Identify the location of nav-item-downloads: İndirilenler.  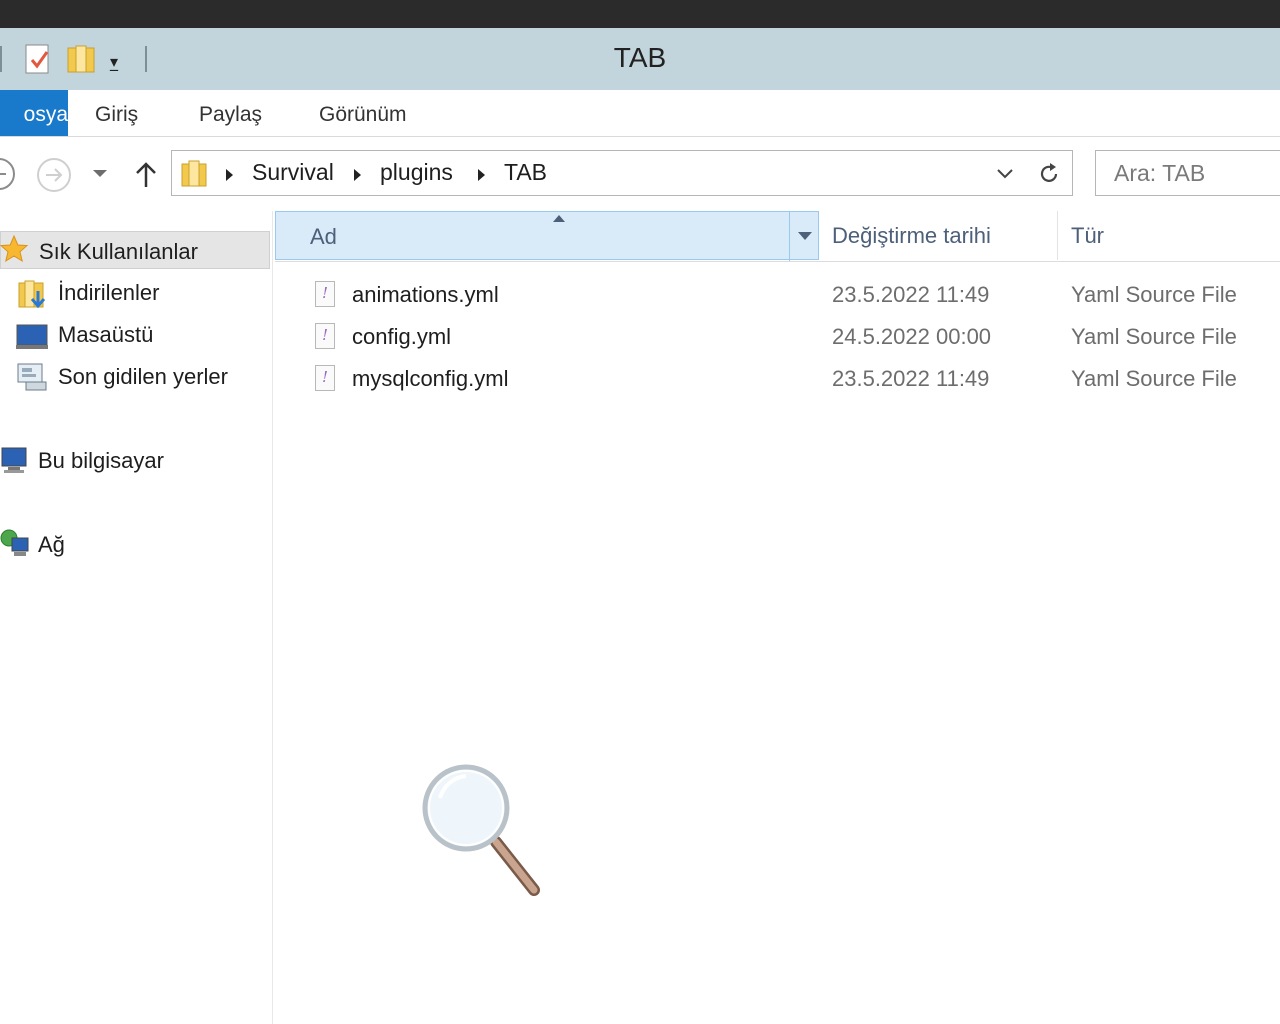
(135, 293).